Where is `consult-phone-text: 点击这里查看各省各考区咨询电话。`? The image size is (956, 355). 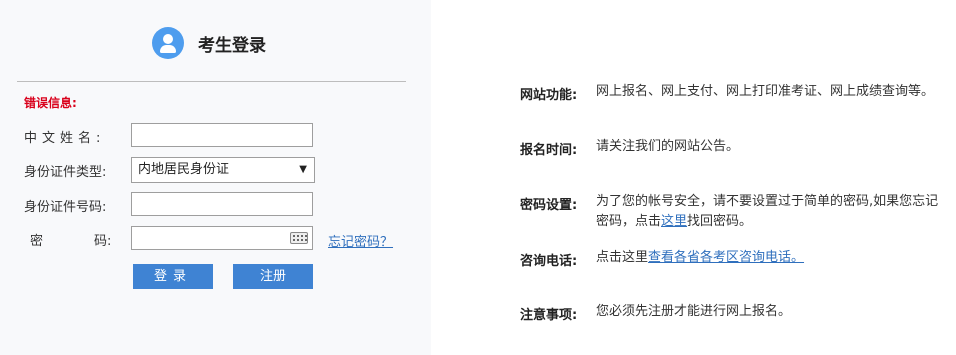 consult-phone-text: 点击这里查看各省各考区咨询电话。 is located at coordinates (768, 258).